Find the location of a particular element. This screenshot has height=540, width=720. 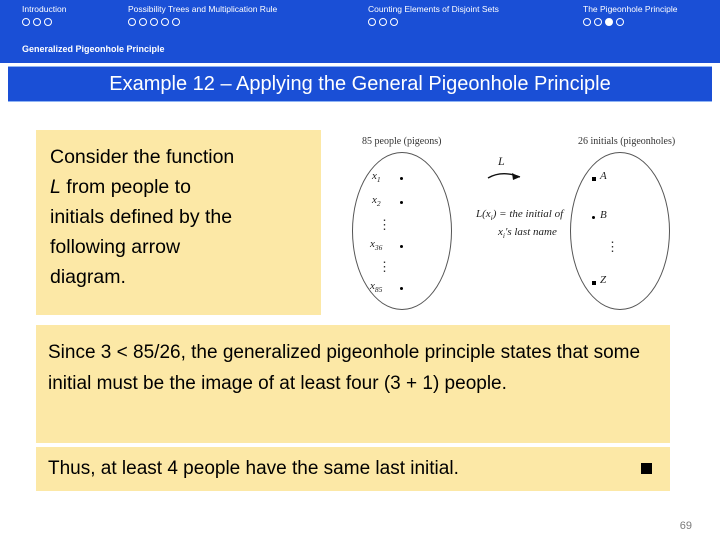

codomain-oval is located at coordinates (620, 231).